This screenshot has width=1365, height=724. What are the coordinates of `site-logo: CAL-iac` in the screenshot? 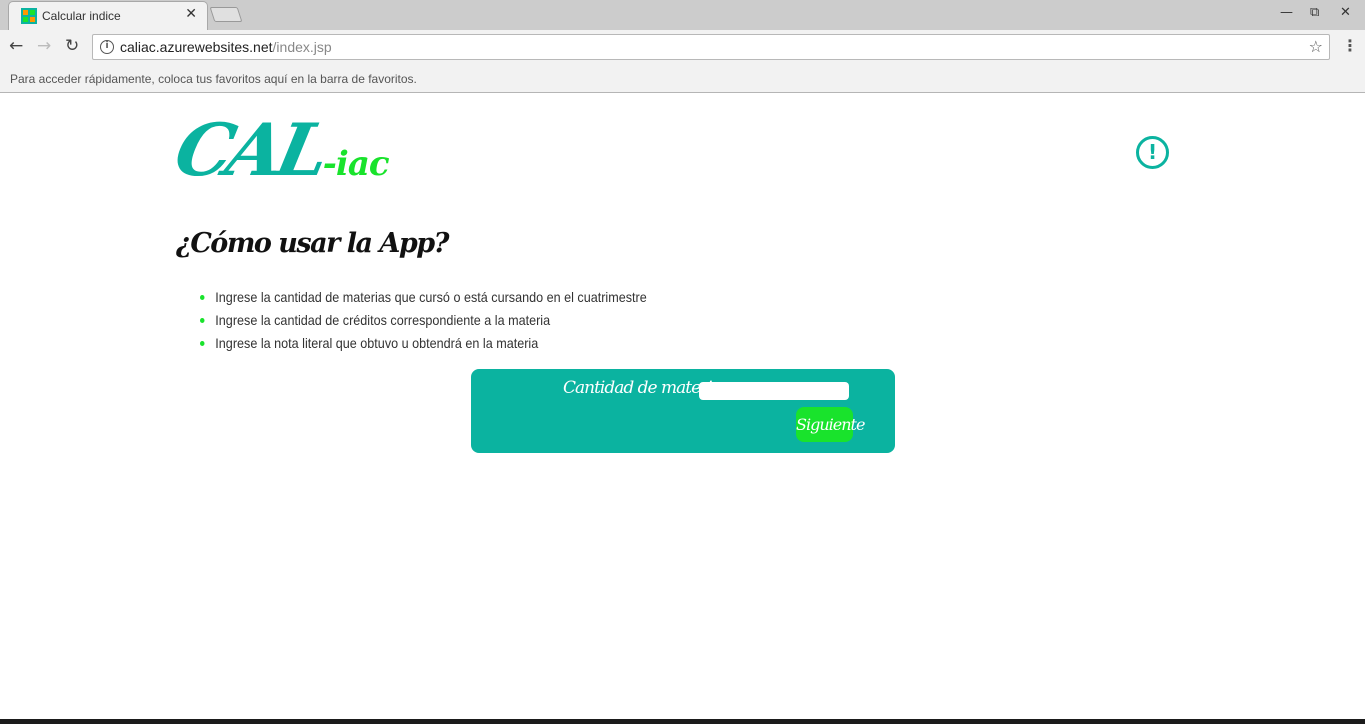 It's located at (279, 149).